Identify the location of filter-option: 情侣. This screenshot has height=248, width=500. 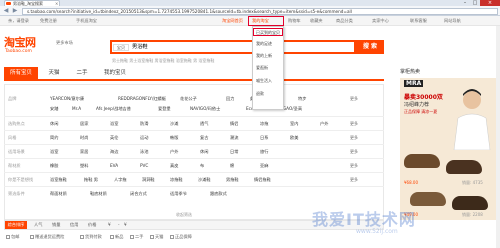
(234, 124).